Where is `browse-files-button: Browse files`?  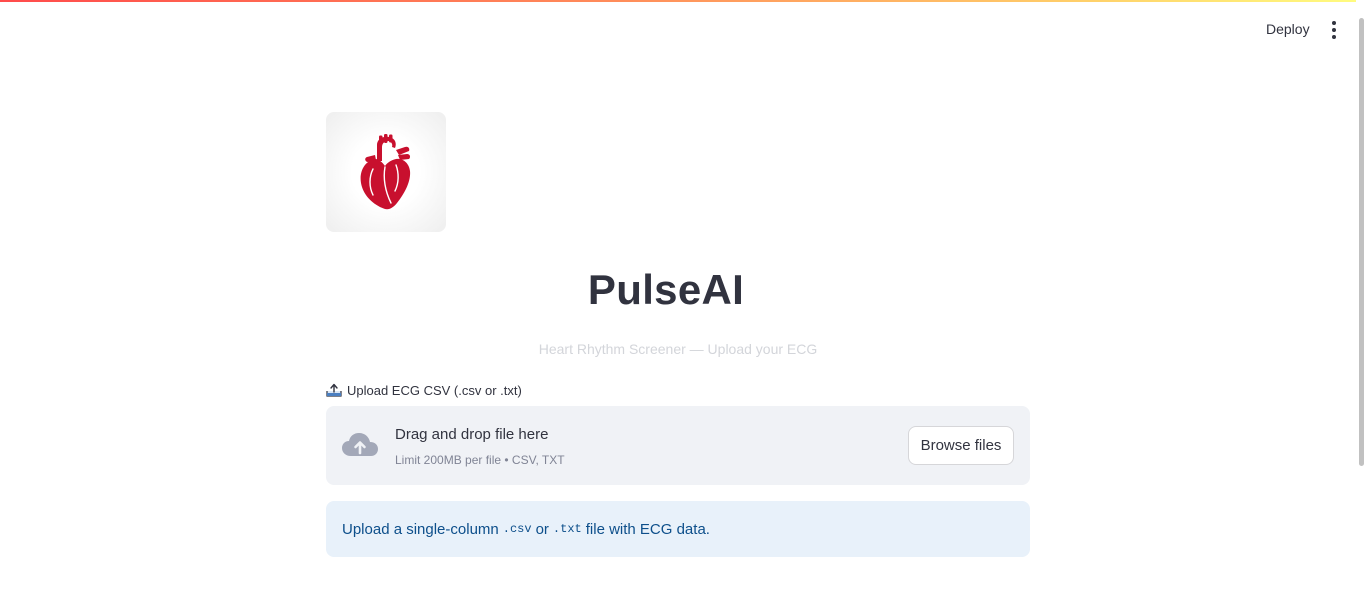
browse-files-button: Browse files is located at coordinates (961, 445).